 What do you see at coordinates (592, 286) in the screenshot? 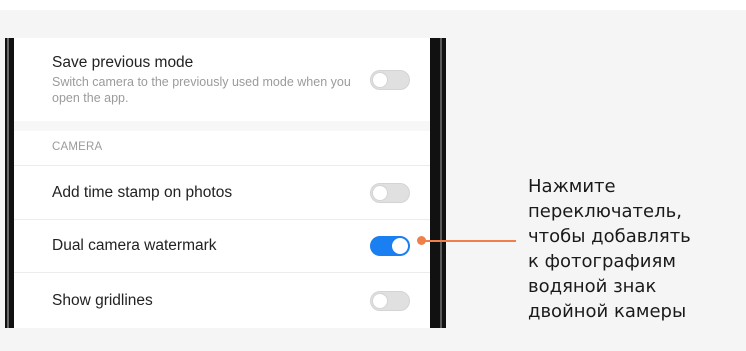
I see `caption-line: водяной знак` at bounding box center [592, 286].